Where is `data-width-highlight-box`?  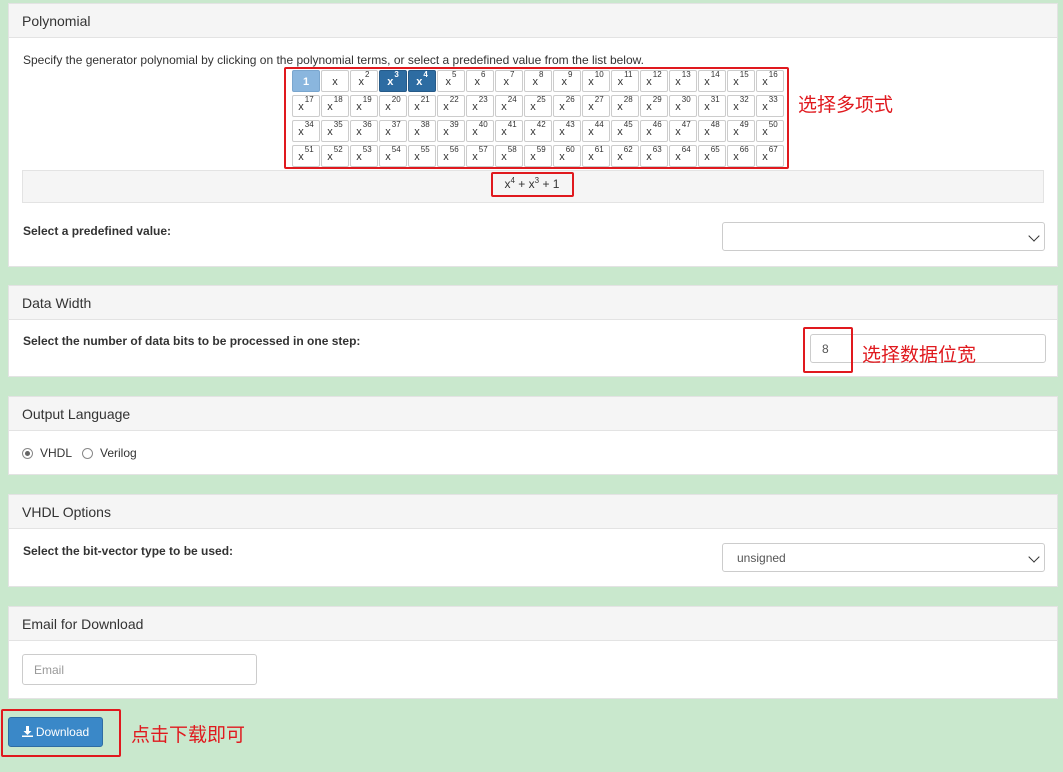
data-width-highlight-box is located at coordinates (828, 350).